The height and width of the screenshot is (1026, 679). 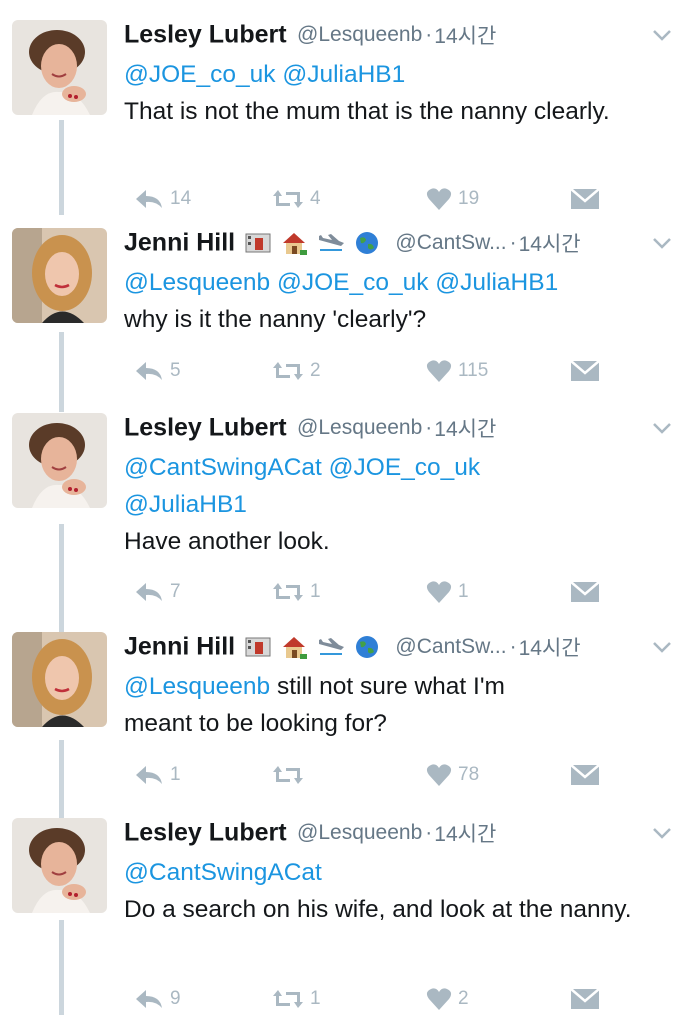 What do you see at coordinates (469, 198) in the screenshot?
I see `like-count: 19` at bounding box center [469, 198].